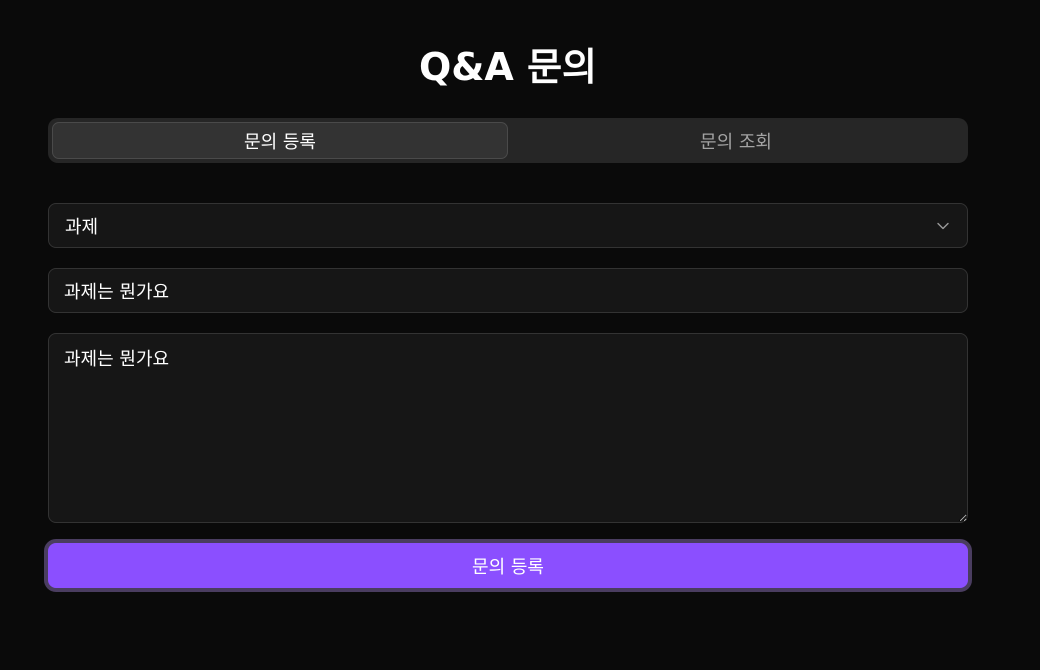 This screenshot has width=1040, height=670. Describe the element at coordinates (508, 565) in the screenshot. I see `submit-inquiry-button: 문의 등록` at that location.